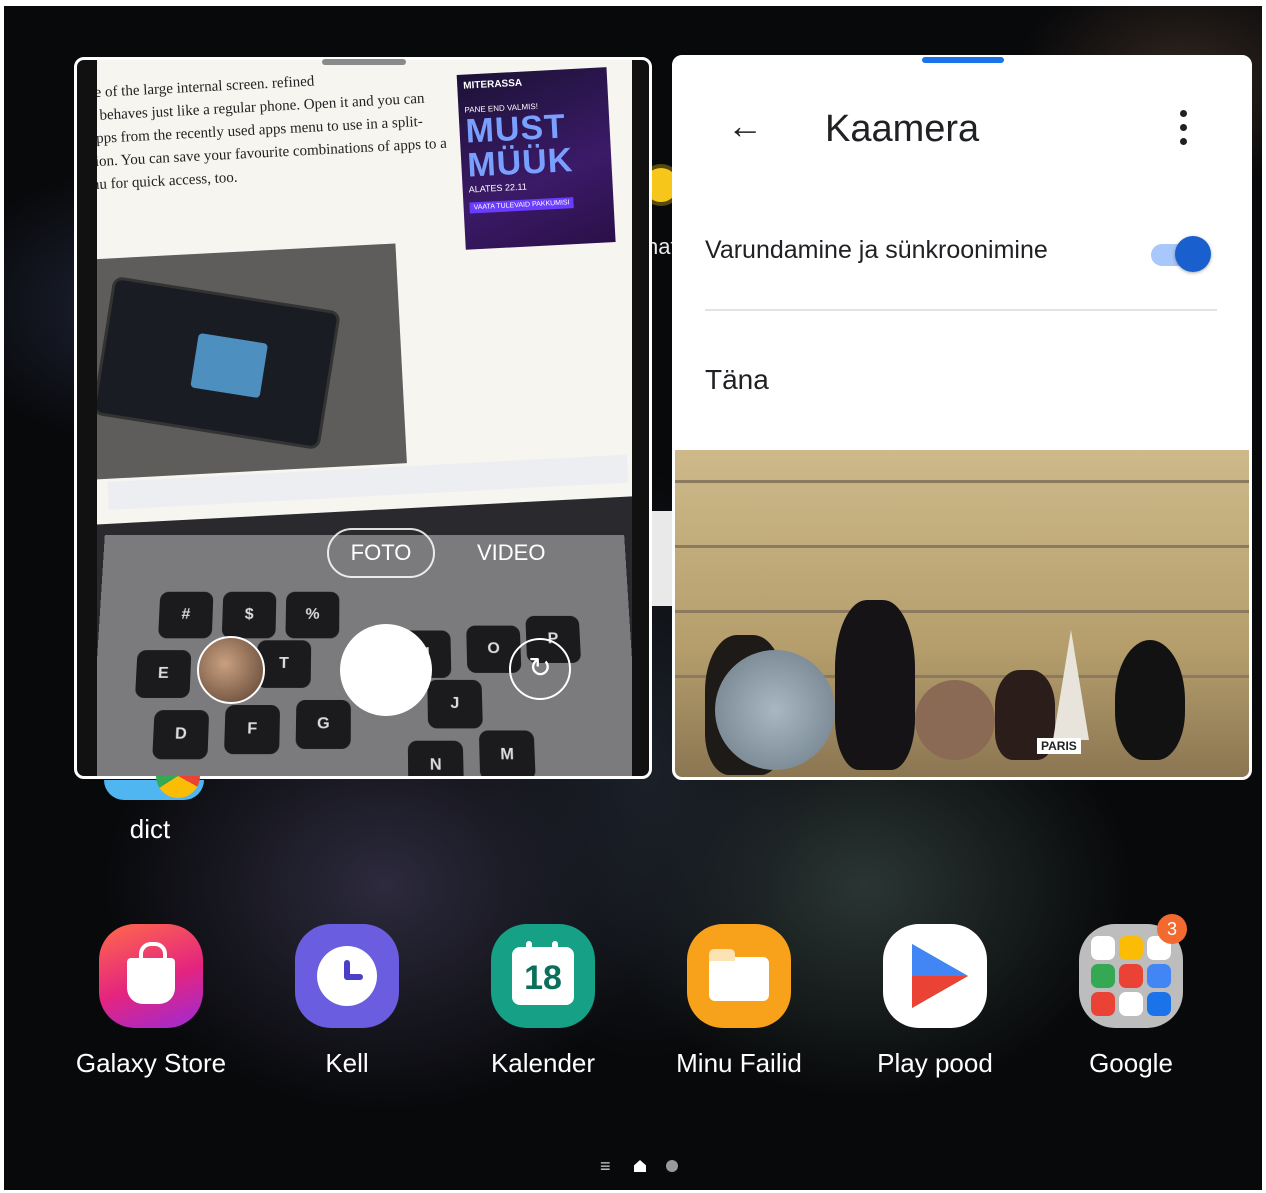  Describe the element at coordinates (940, 976) in the screenshot. I see `play-triangle` at that location.